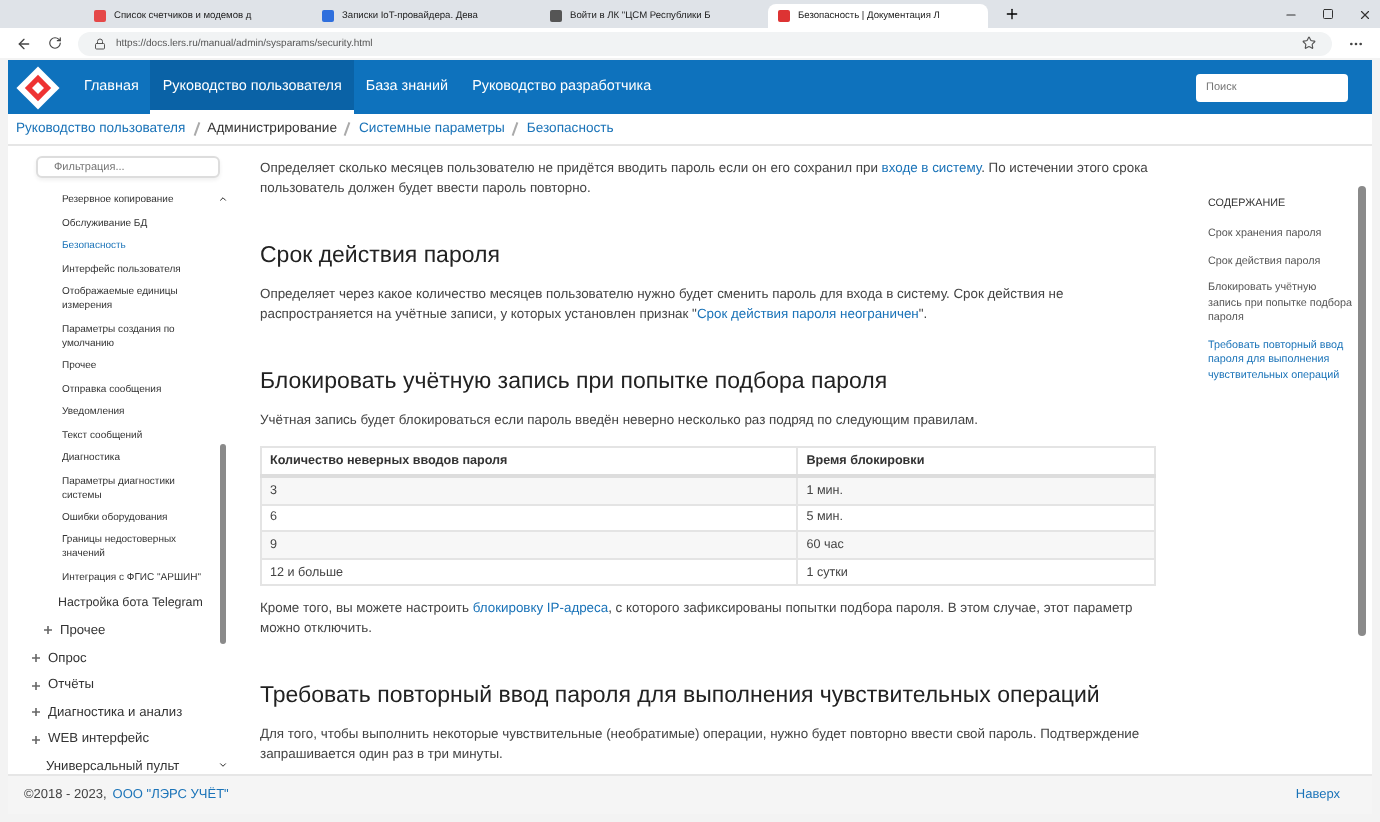 This screenshot has height=822, width=1380. What do you see at coordinates (223, 765) in the screenshot?
I see `scroll-down-icon` at bounding box center [223, 765].